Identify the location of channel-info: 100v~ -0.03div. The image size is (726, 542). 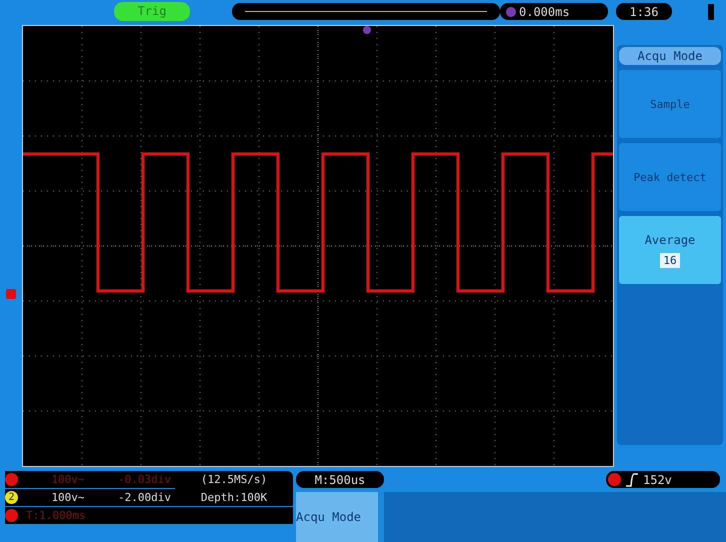
(90, 479).